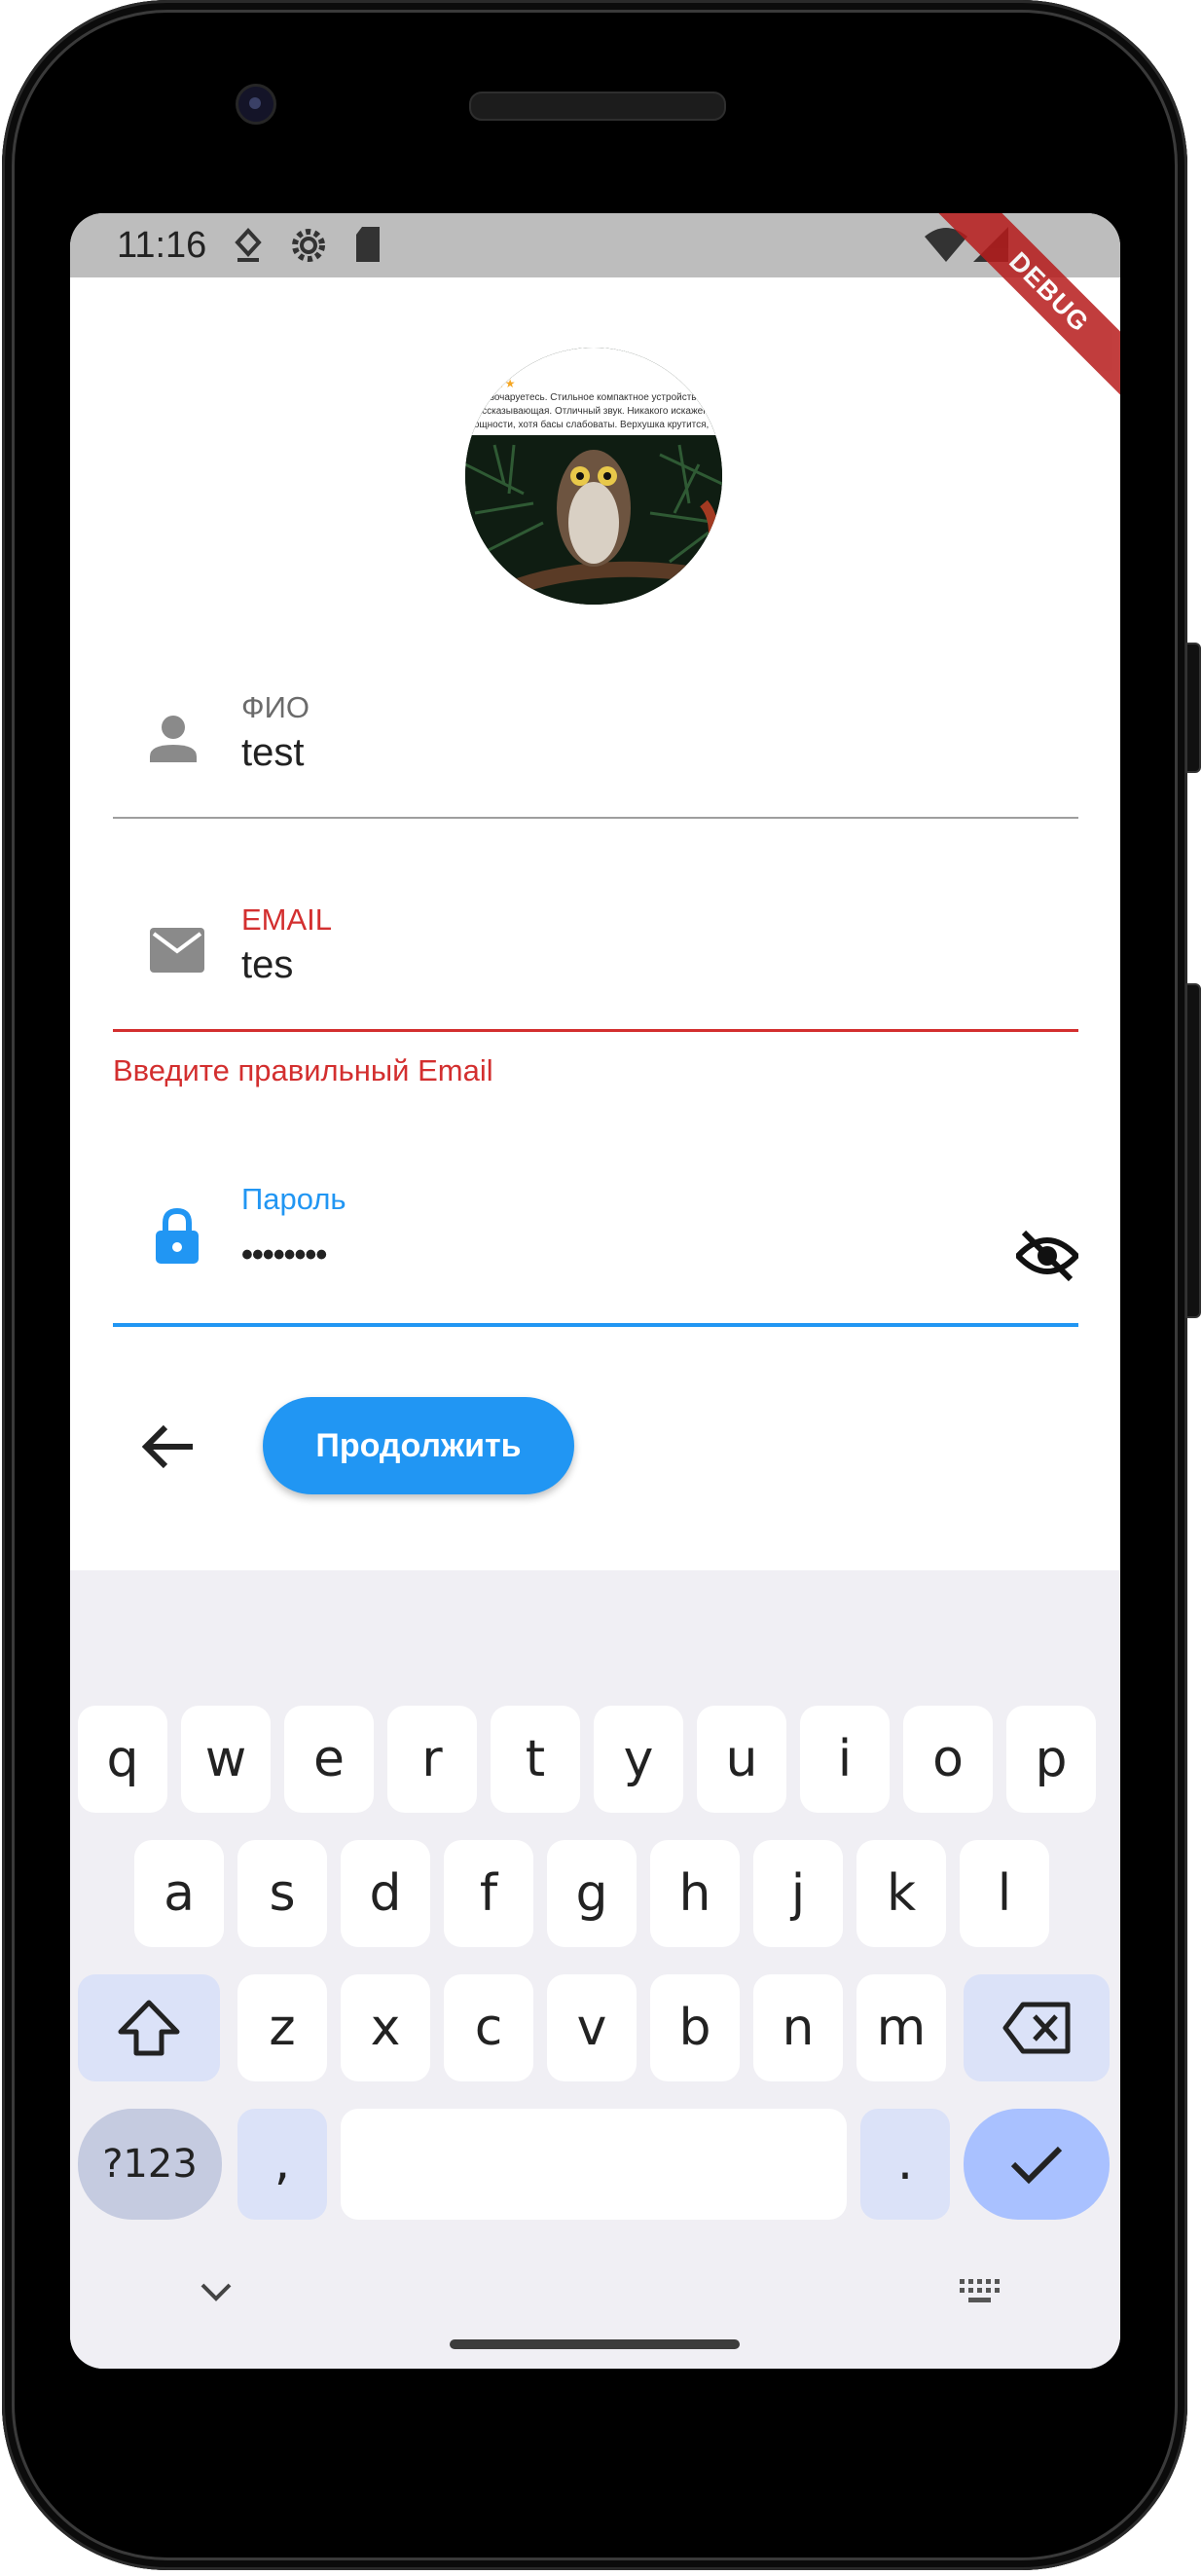 The image size is (1202, 2576). I want to click on lock-icon, so click(177, 1238).